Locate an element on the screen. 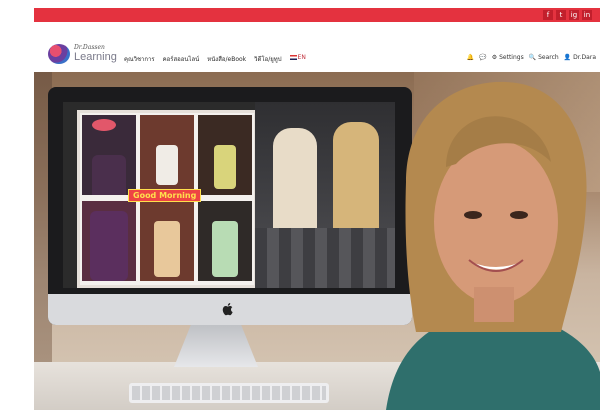 The width and height of the screenshot is (600, 410). right-menu: 🔔 💬 ⚙ Settings 🔍 Search 👤 Dr.Dara is located at coordinates (531, 57).